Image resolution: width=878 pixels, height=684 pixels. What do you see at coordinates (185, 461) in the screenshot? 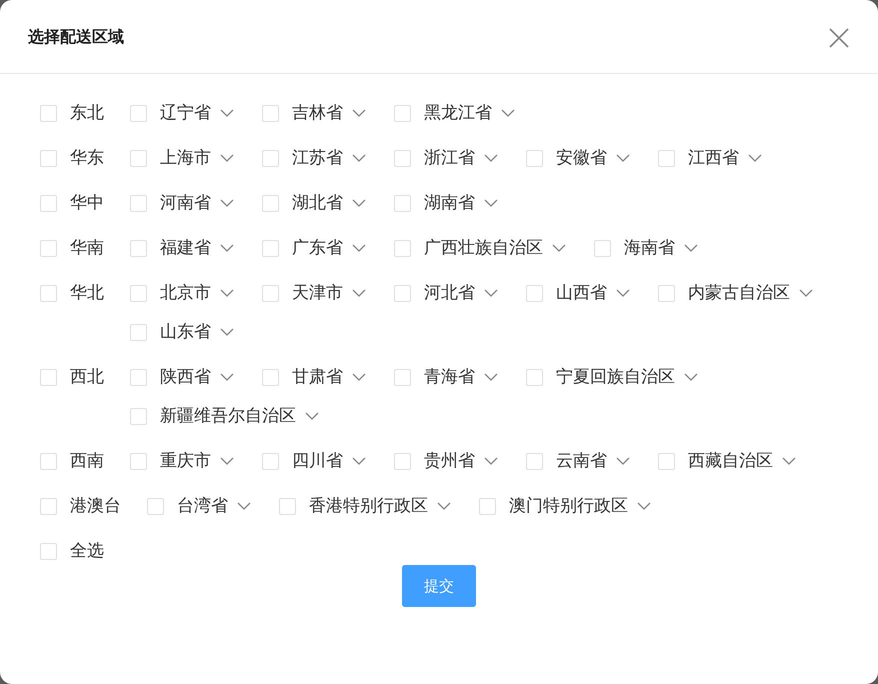
I see `province-label: 重庆市` at bounding box center [185, 461].